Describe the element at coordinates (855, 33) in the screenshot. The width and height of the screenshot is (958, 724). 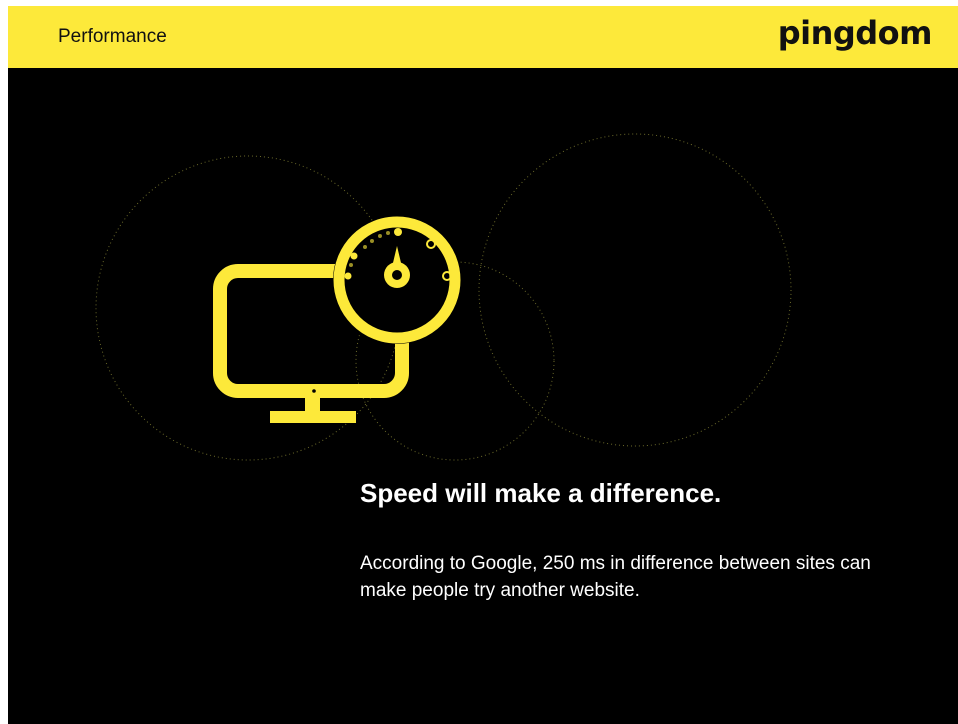
I see `brand-logo: pingdom` at that location.